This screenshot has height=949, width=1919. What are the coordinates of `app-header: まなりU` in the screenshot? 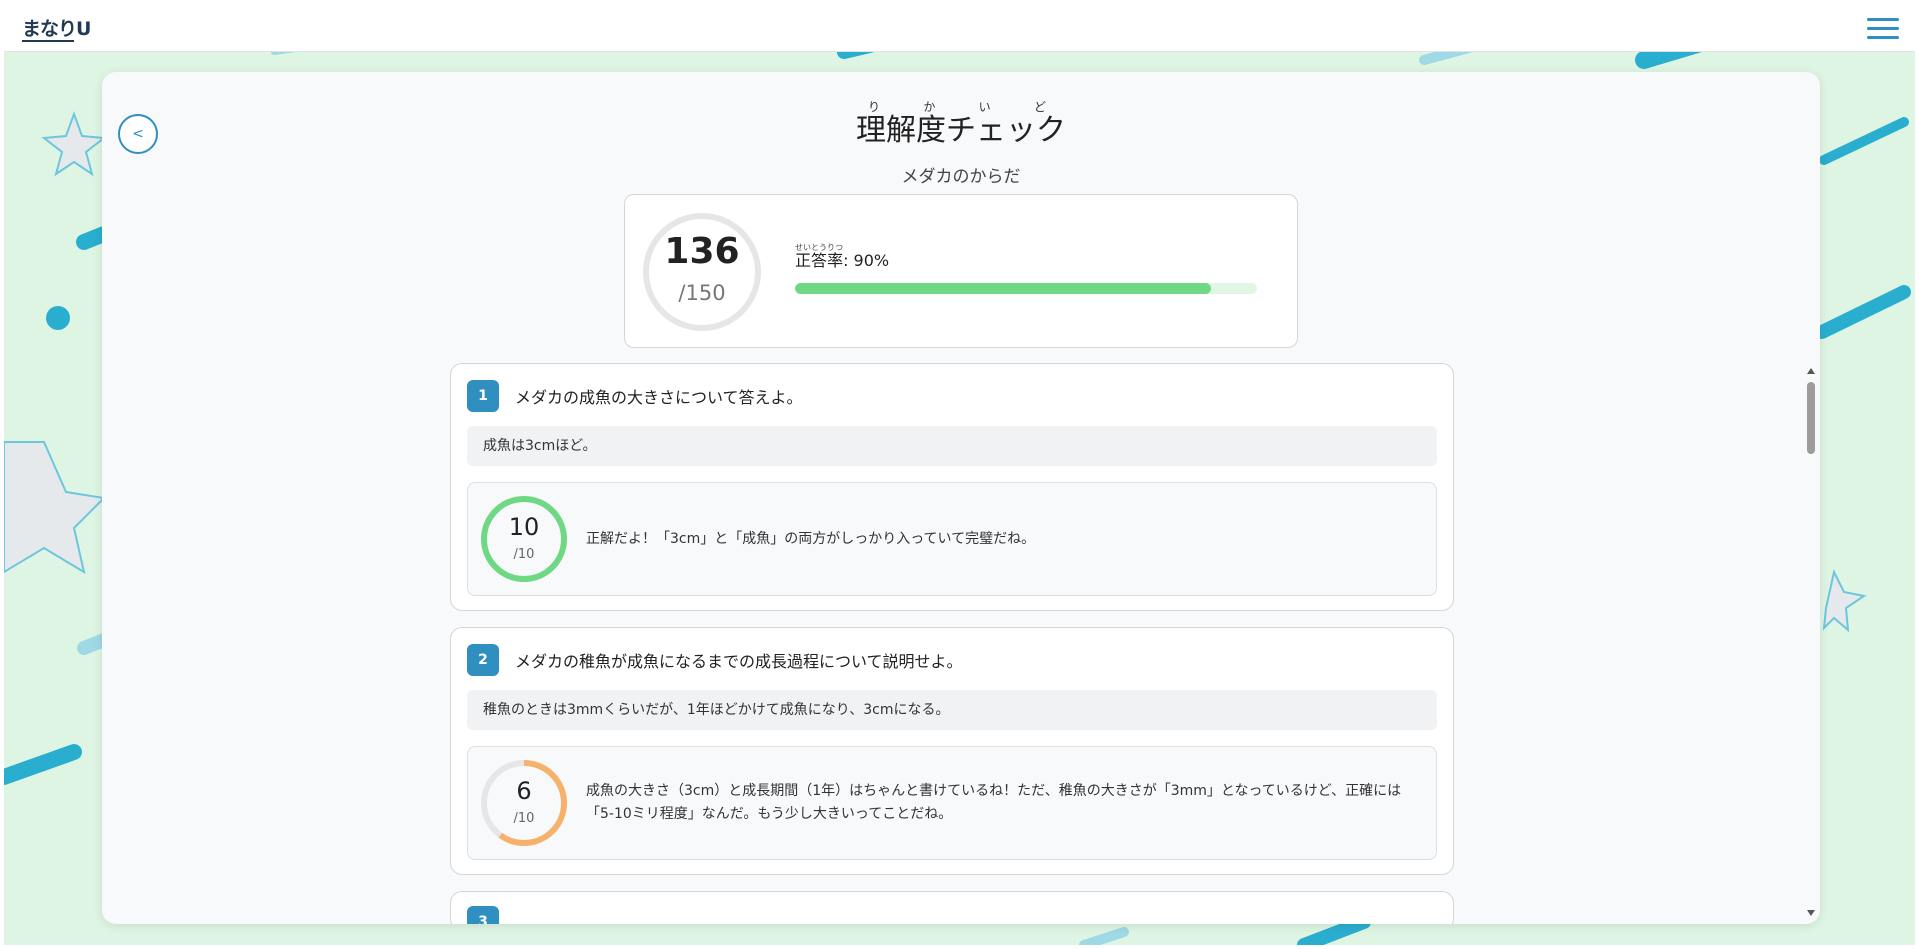 It's located at (959, 28).